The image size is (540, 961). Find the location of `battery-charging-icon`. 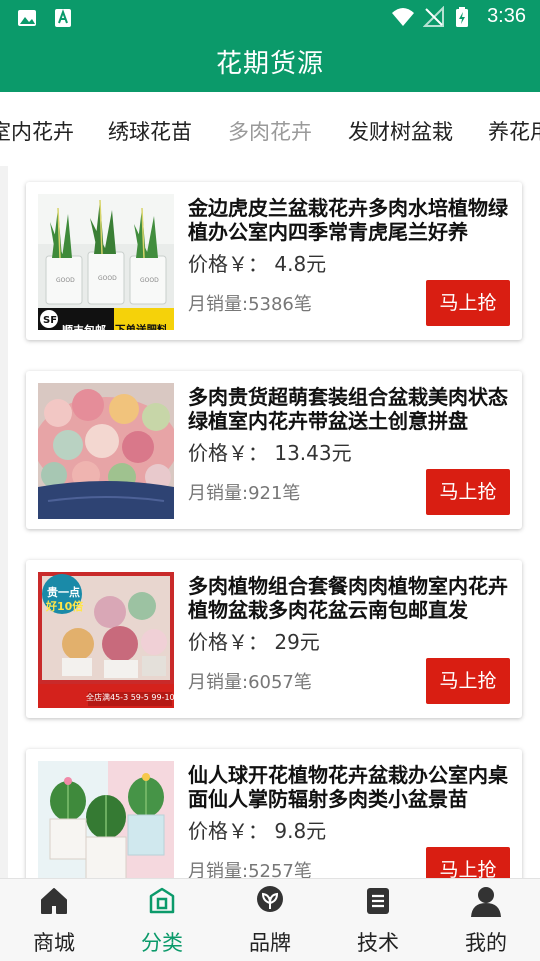

battery-charging-icon is located at coordinates (466, 17).